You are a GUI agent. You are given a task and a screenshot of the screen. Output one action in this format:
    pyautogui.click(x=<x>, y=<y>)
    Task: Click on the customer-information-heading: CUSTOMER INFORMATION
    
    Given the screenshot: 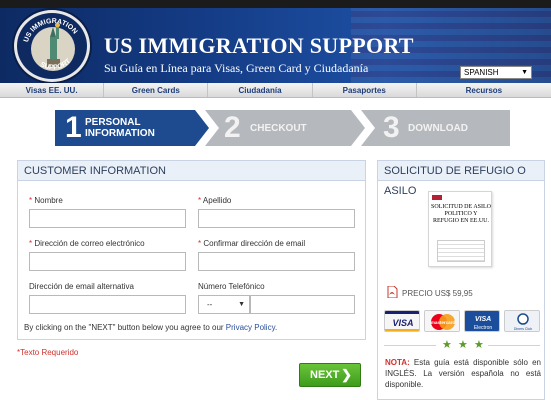 What is the action you would take?
    pyautogui.click(x=191, y=171)
    